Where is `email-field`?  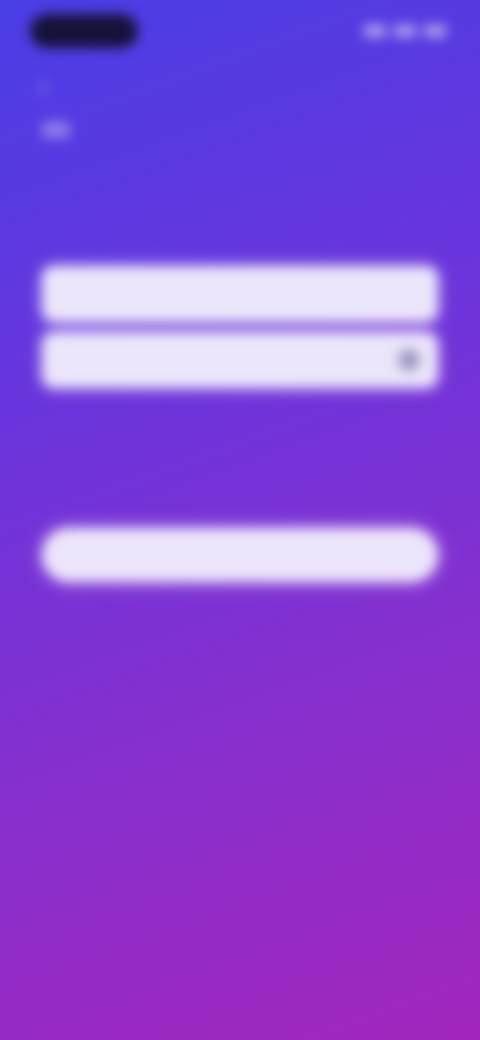
email-field is located at coordinates (240, 294).